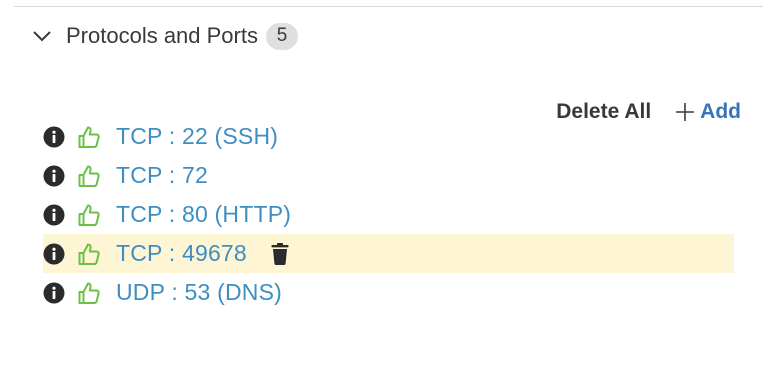  Describe the element at coordinates (381, 292) in the screenshot. I see `rule-row: UDP : 53 (DNS)` at that location.